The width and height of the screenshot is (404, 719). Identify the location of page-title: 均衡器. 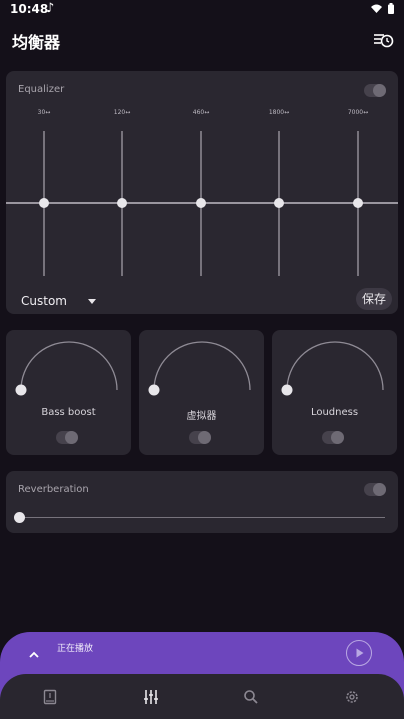
(36, 42).